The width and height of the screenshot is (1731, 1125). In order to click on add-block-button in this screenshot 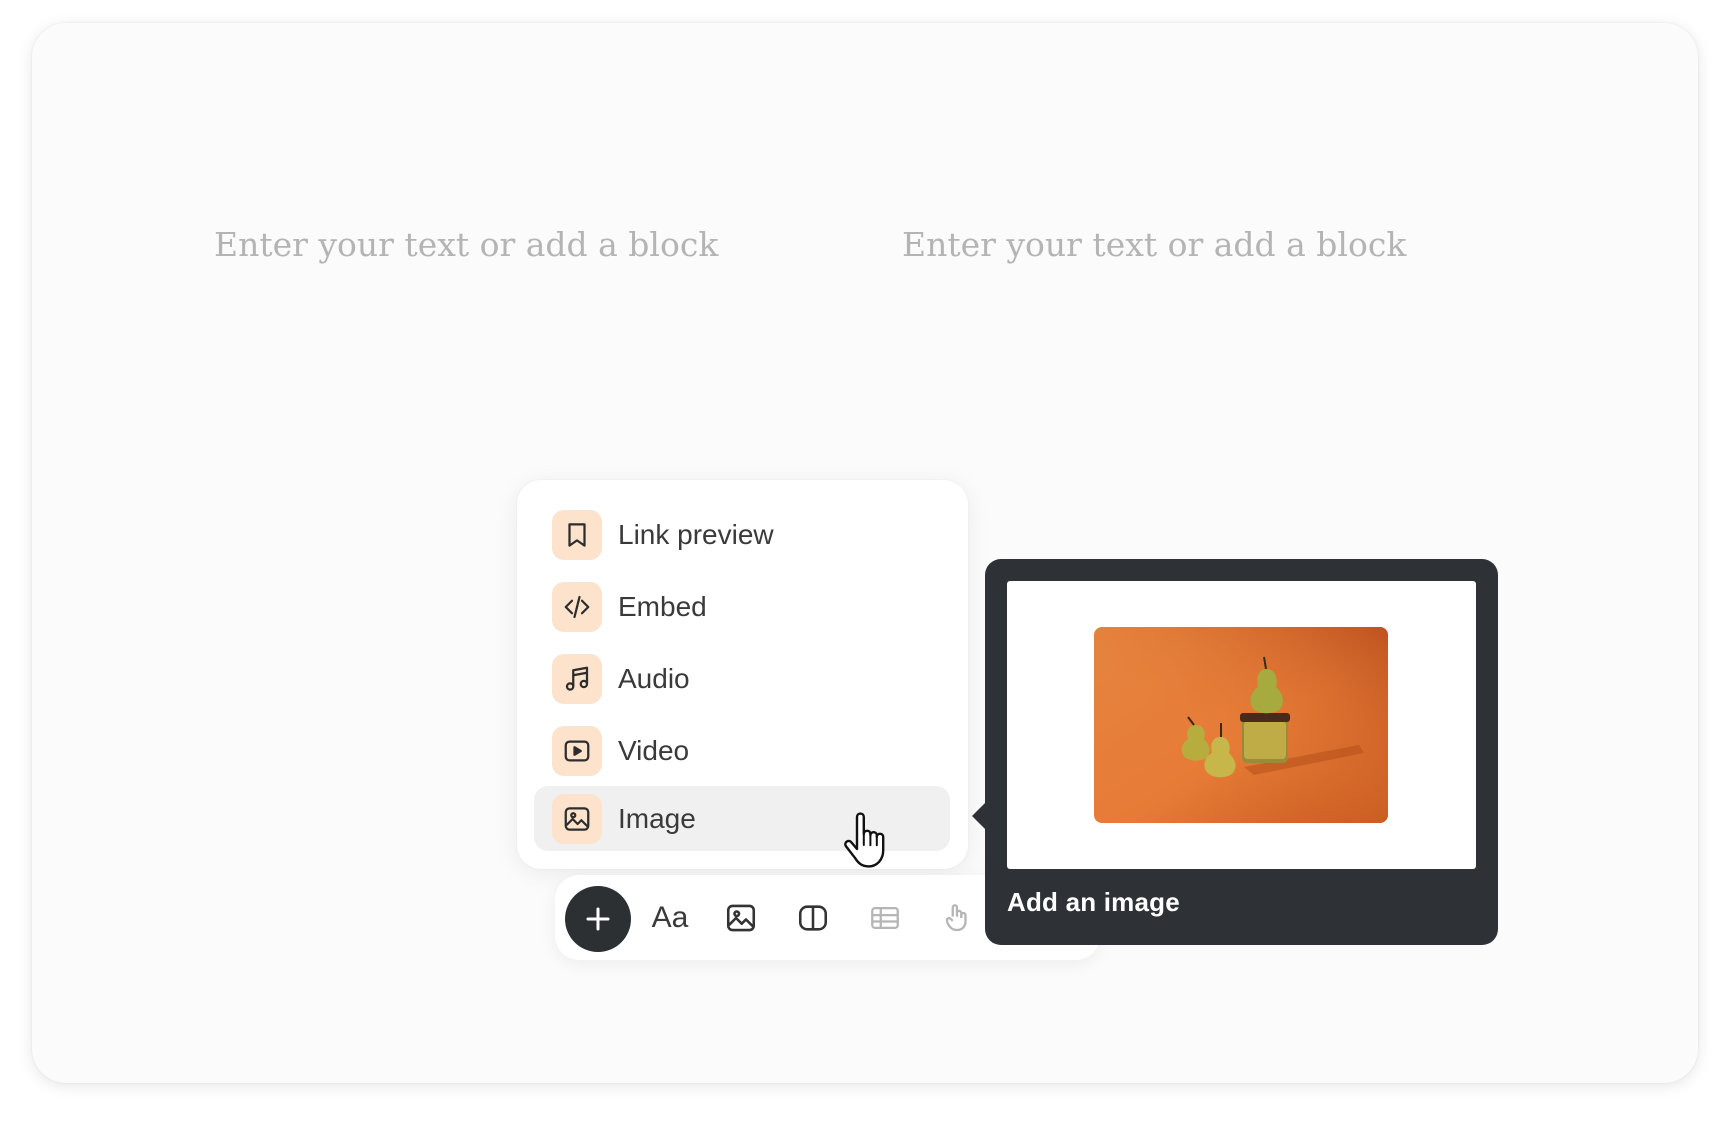, I will do `click(598, 919)`.